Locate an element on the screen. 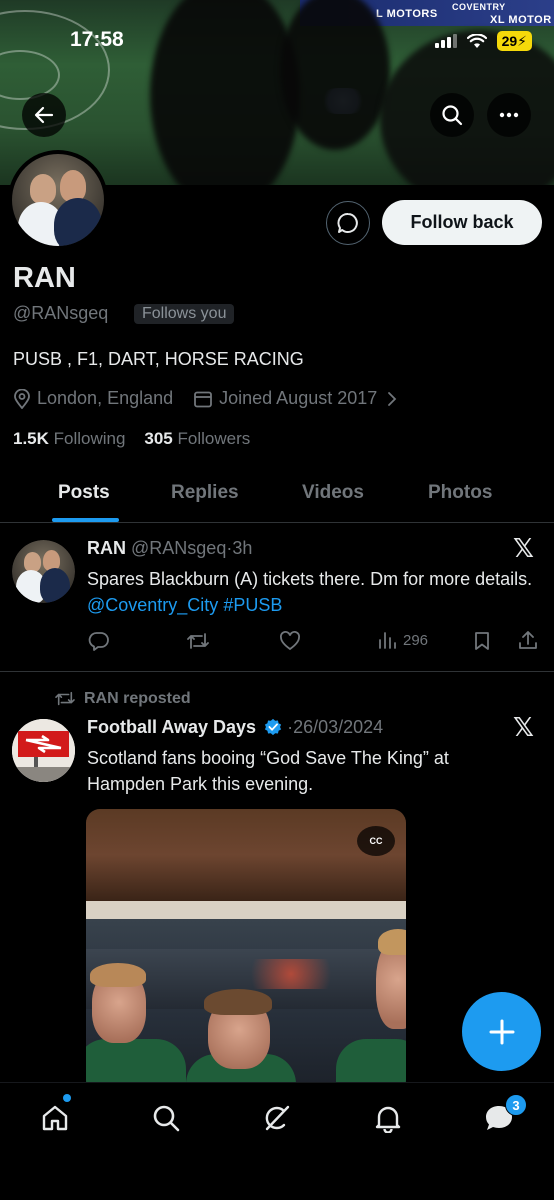 The image size is (554, 1200). home-icon is located at coordinates (55, 1118).